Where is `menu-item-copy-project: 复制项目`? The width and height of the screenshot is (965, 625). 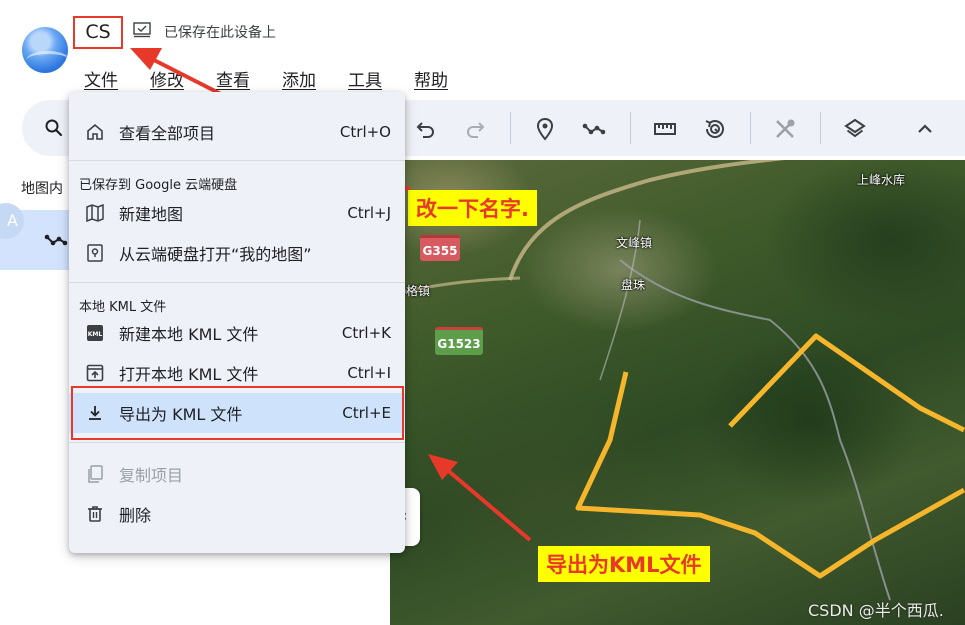 menu-item-copy-project: 复制项目 is located at coordinates (237, 474).